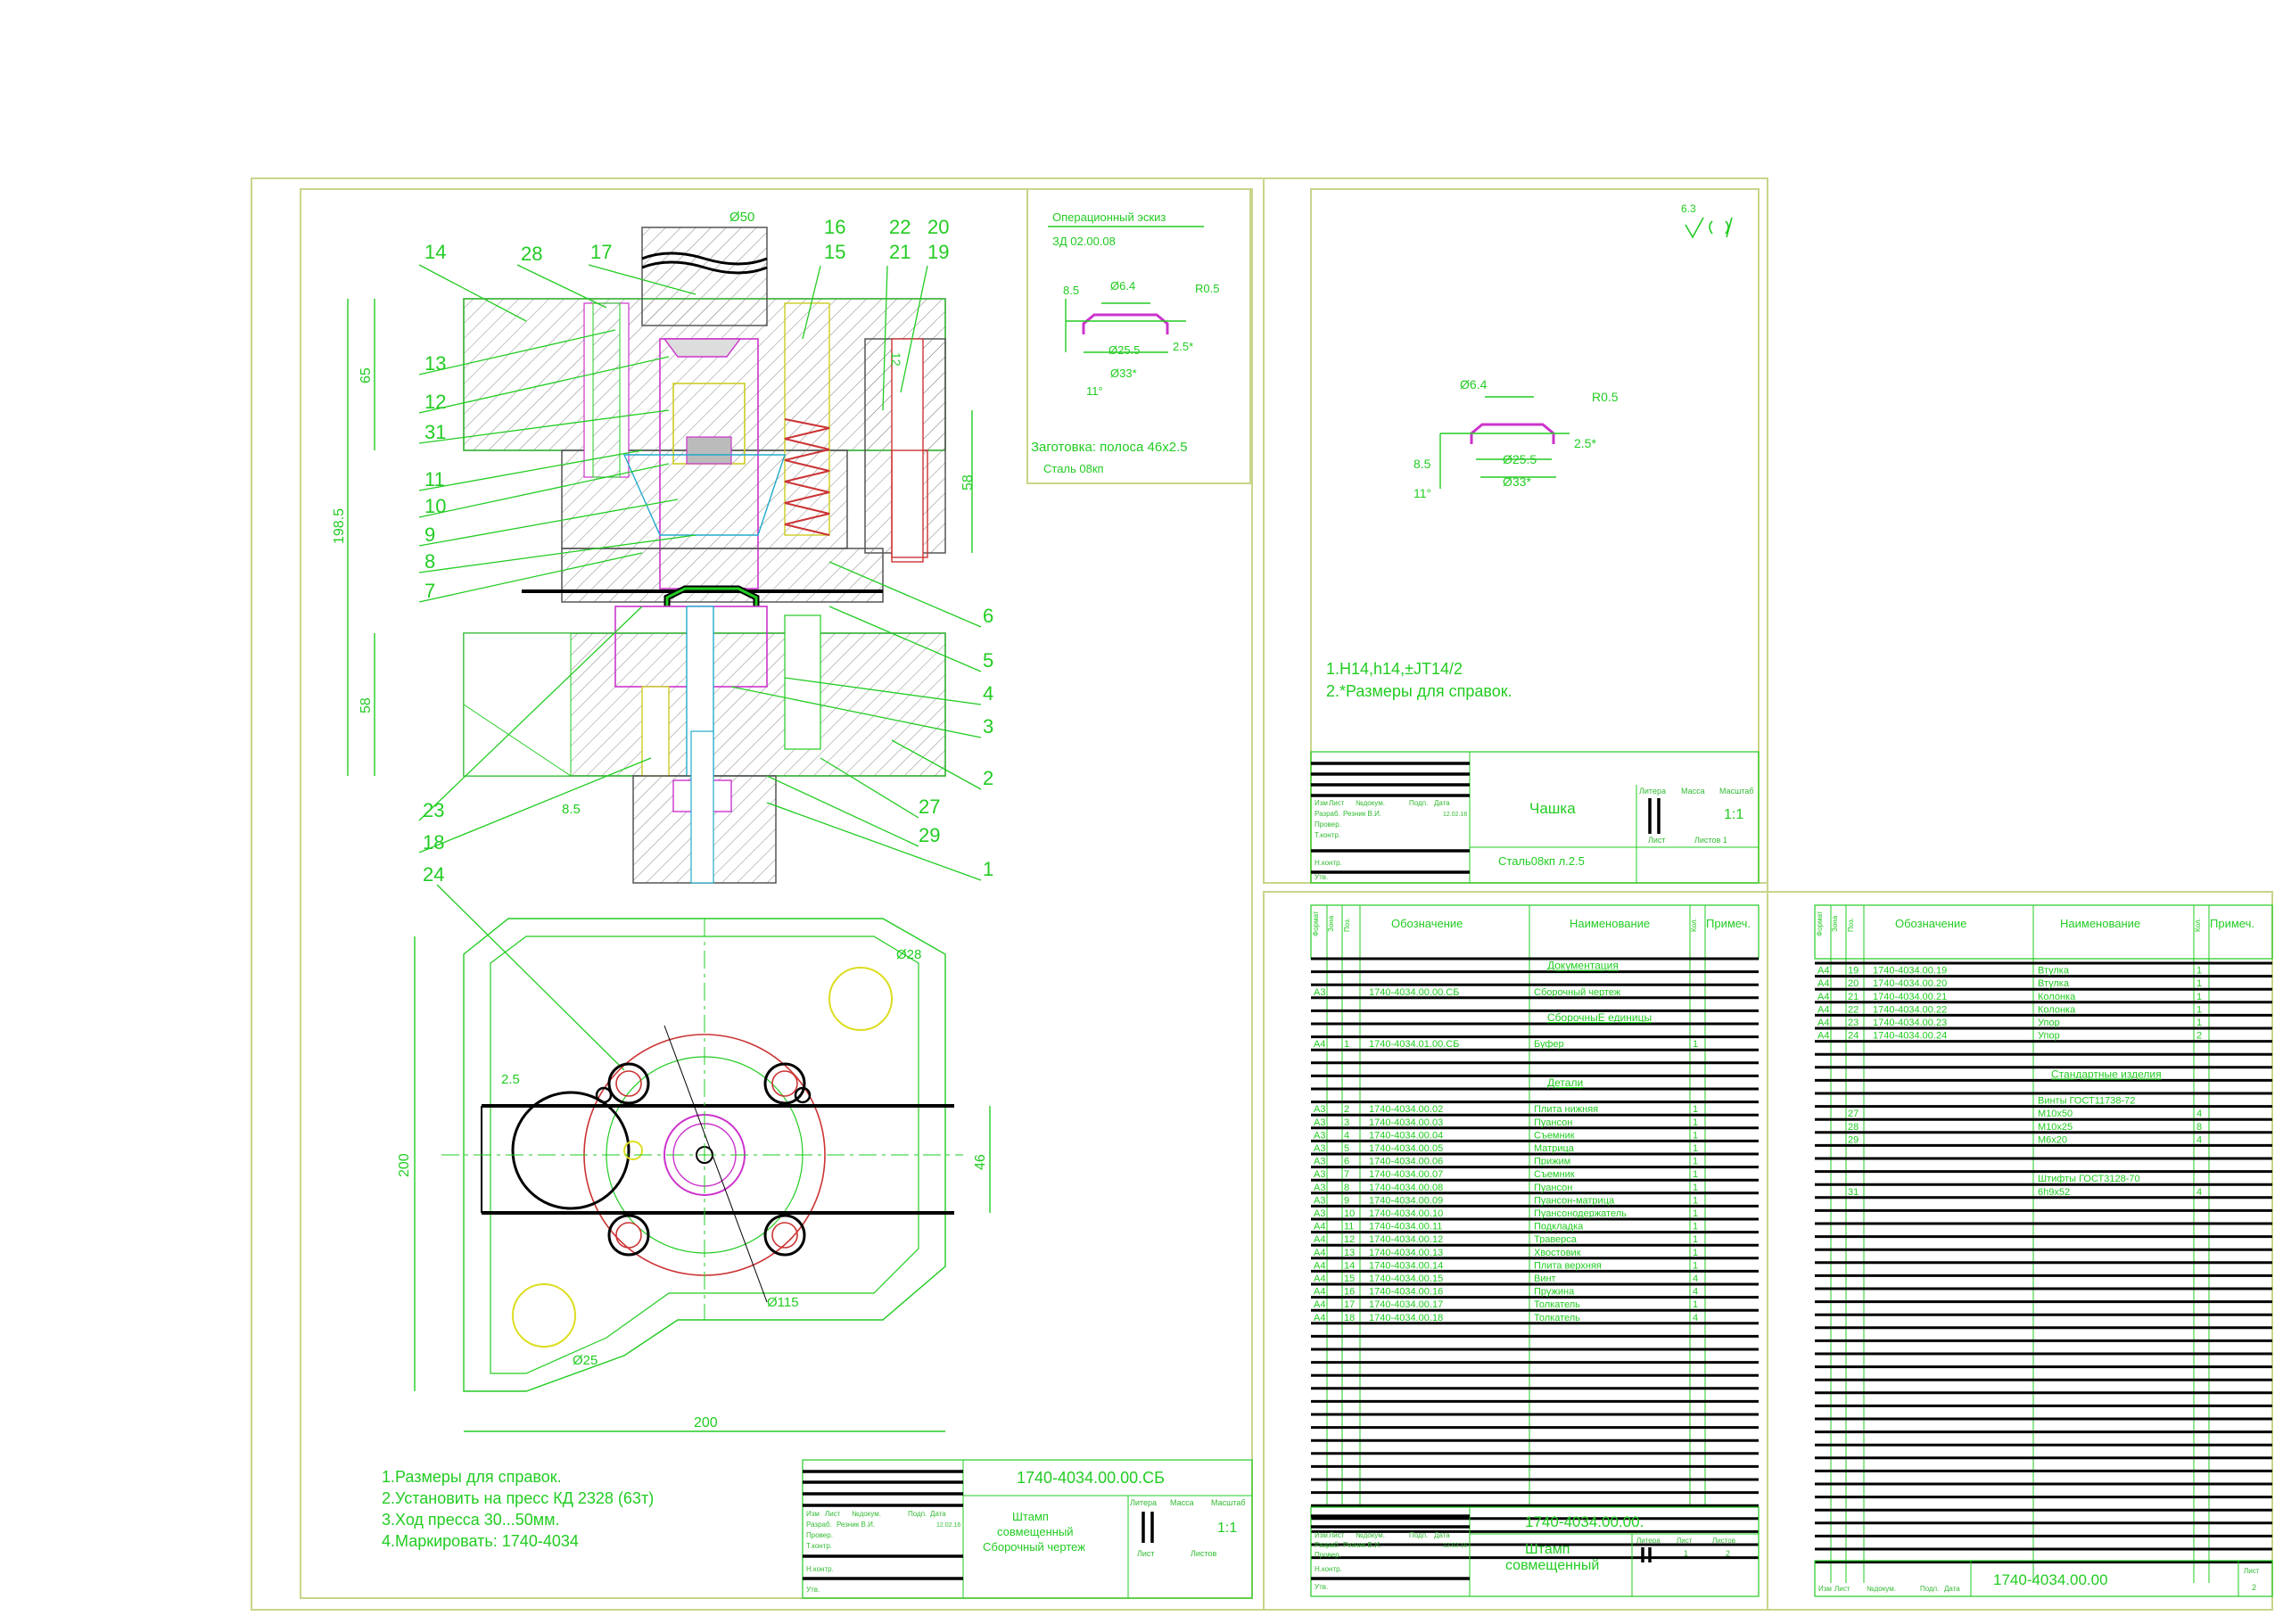  Describe the element at coordinates (2089, 1179) in the screenshot. I see `spec2-row-name: Штифты ГОСТ3128-70` at that location.